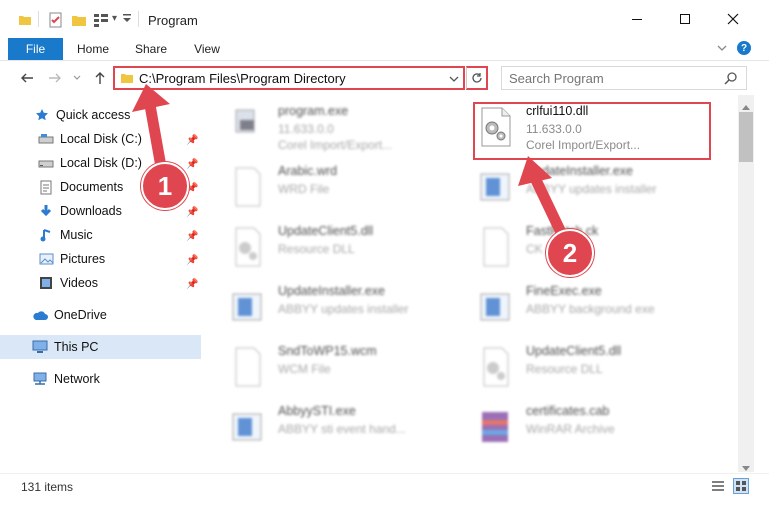 The height and width of the screenshot is (513, 769). What do you see at coordinates (151, 98) in the screenshot?
I see `arrow-1-head` at bounding box center [151, 98].